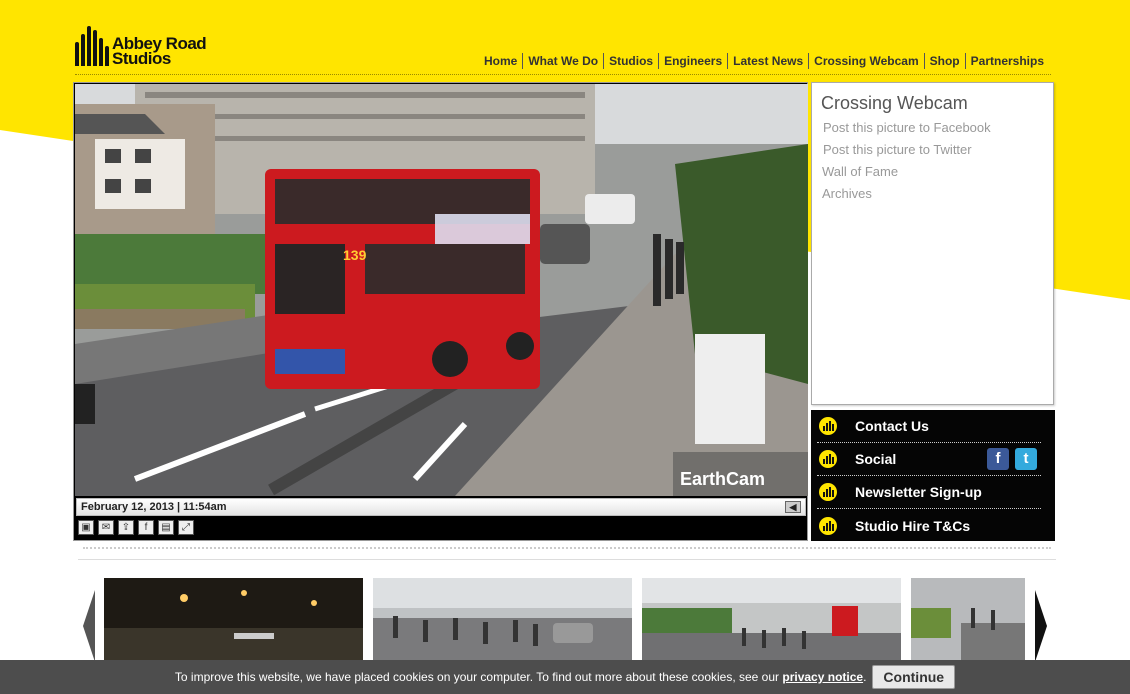 The height and width of the screenshot is (694, 1130). I want to click on logo-text: Abbey Road Studios, so click(159, 51).